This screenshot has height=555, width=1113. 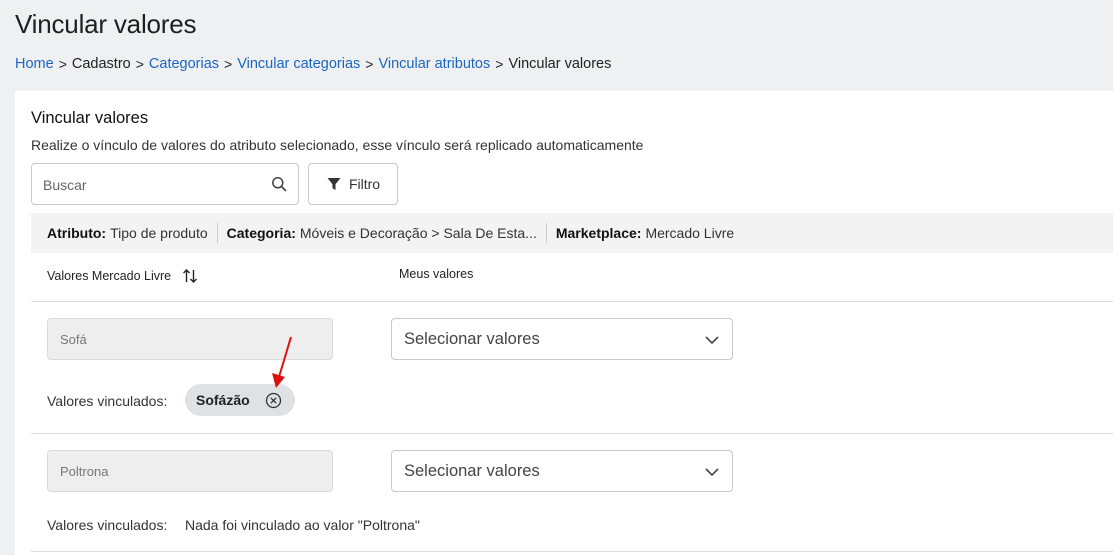 I want to click on marketplace-value-field: Poltrona, so click(x=190, y=471).